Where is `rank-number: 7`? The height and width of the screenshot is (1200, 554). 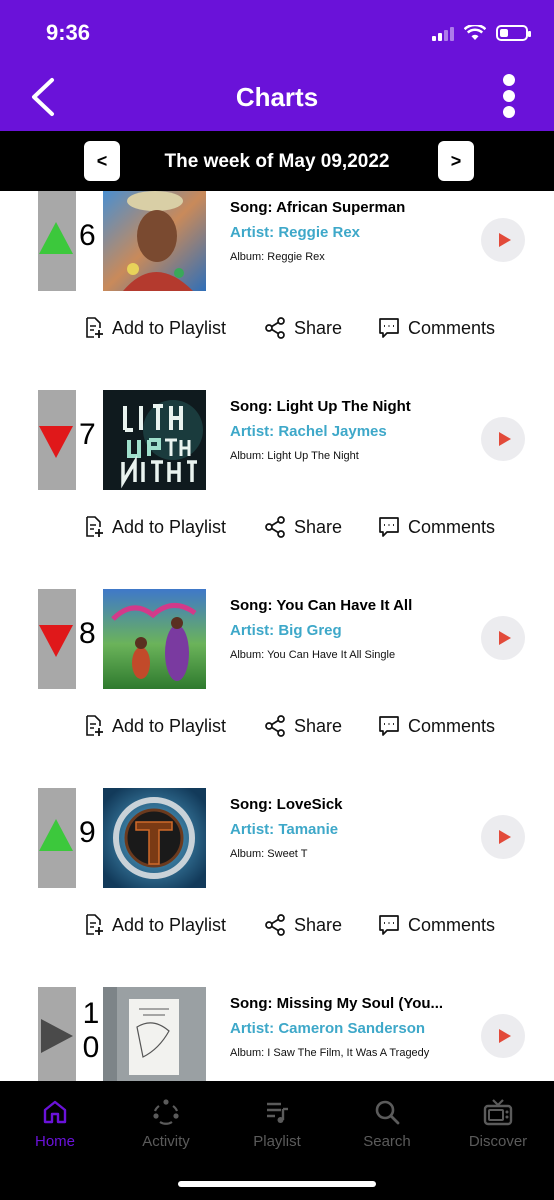 rank-number: 7 is located at coordinates (87, 434).